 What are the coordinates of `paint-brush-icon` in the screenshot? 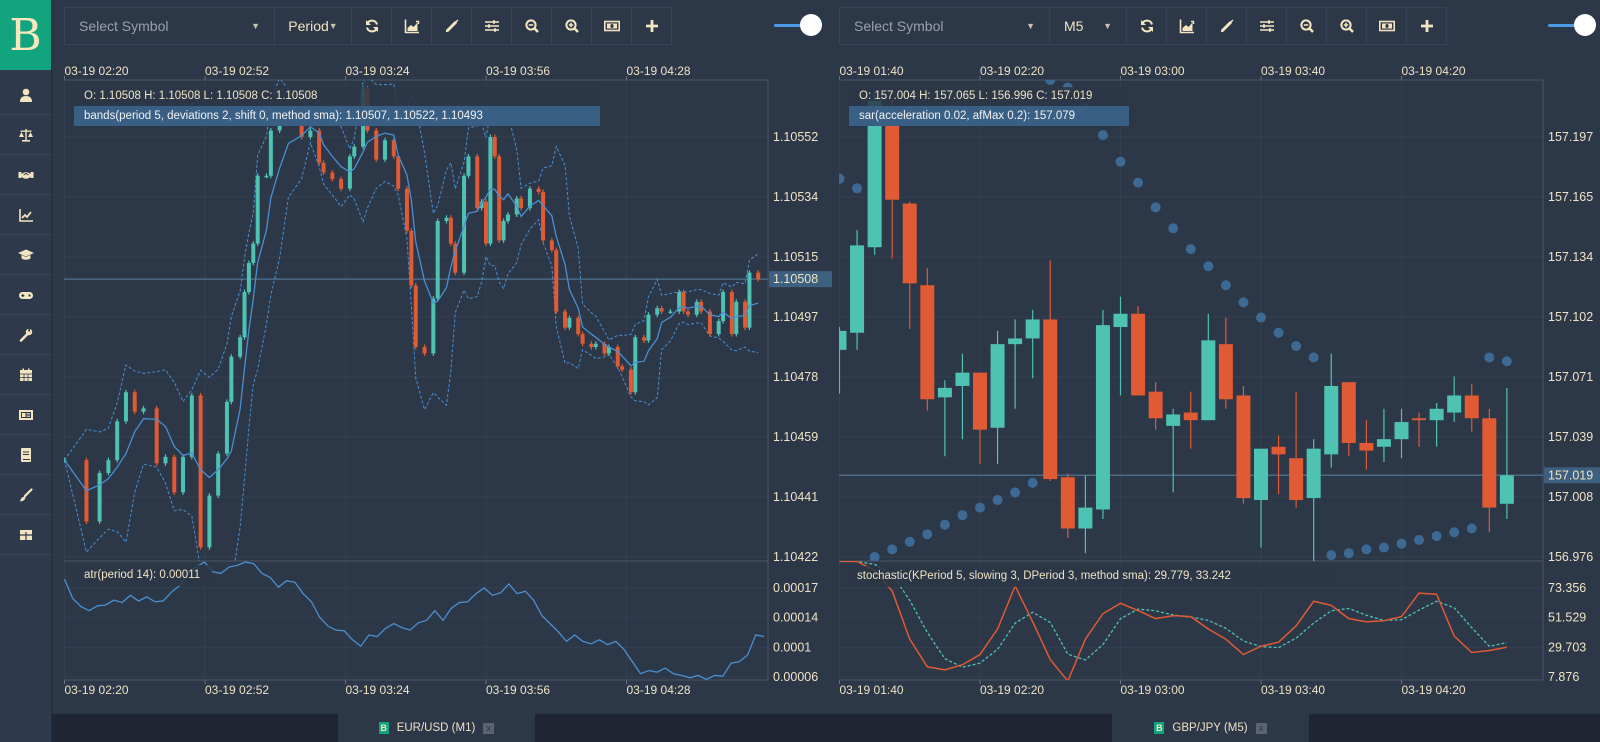 It's located at (26, 494).